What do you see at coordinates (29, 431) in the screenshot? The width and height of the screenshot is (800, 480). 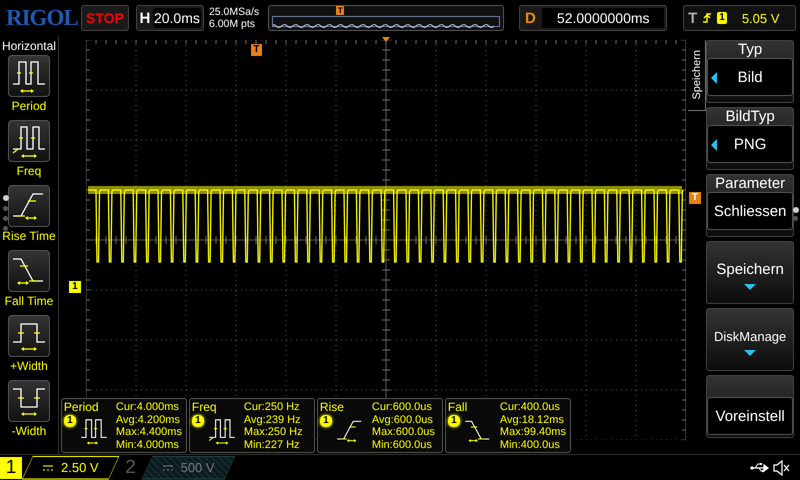 I see `measure-label: -Width` at bounding box center [29, 431].